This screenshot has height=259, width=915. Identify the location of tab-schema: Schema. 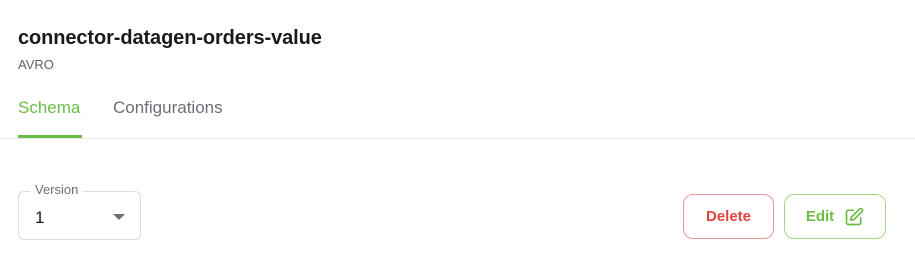
(49, 108).